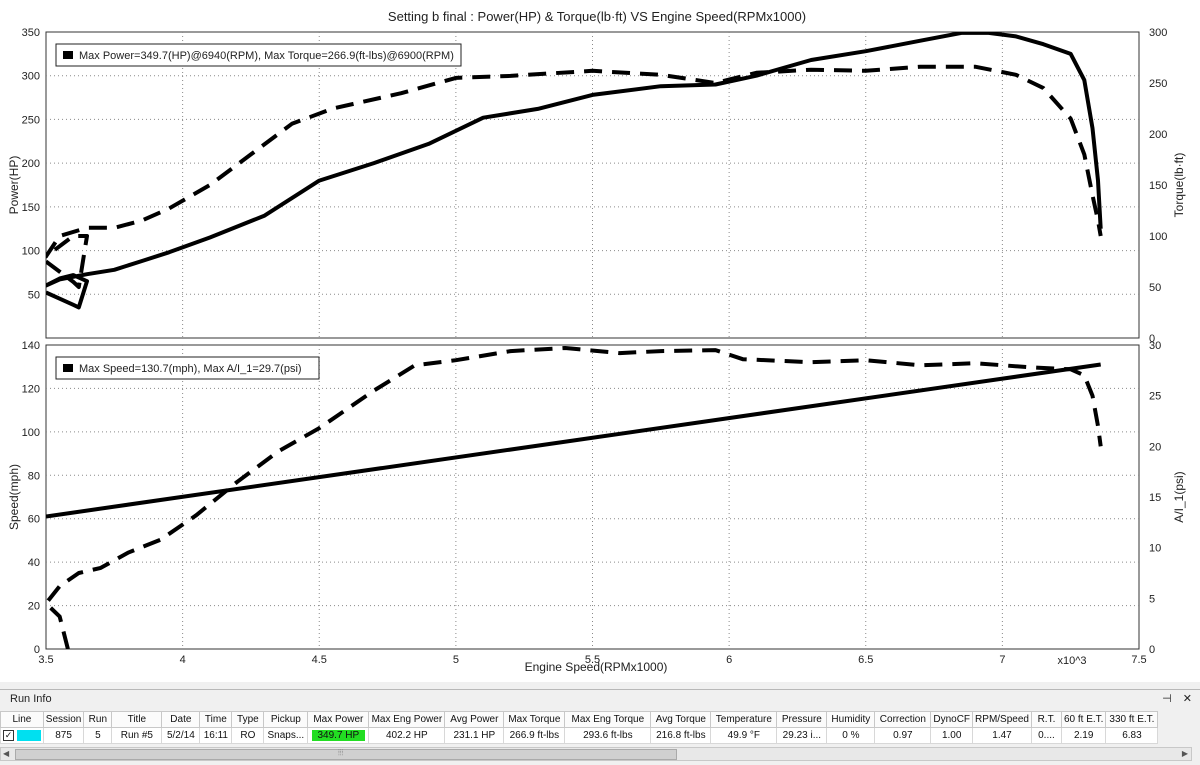  I want to click on y2-tick-label: 20, so click(1155, 447).